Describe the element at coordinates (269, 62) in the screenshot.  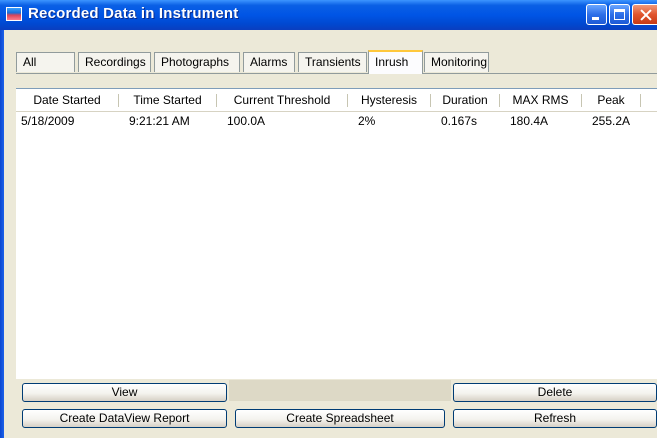
I see `tab-alarms: Alarms` at that location.